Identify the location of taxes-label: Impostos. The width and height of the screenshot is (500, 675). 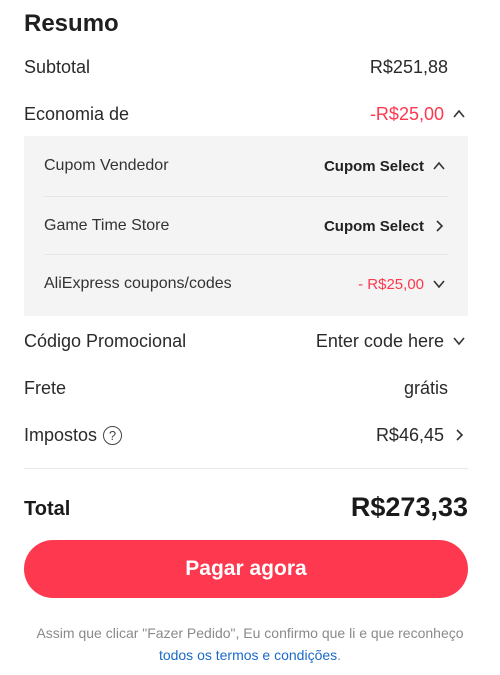
(61, 434).